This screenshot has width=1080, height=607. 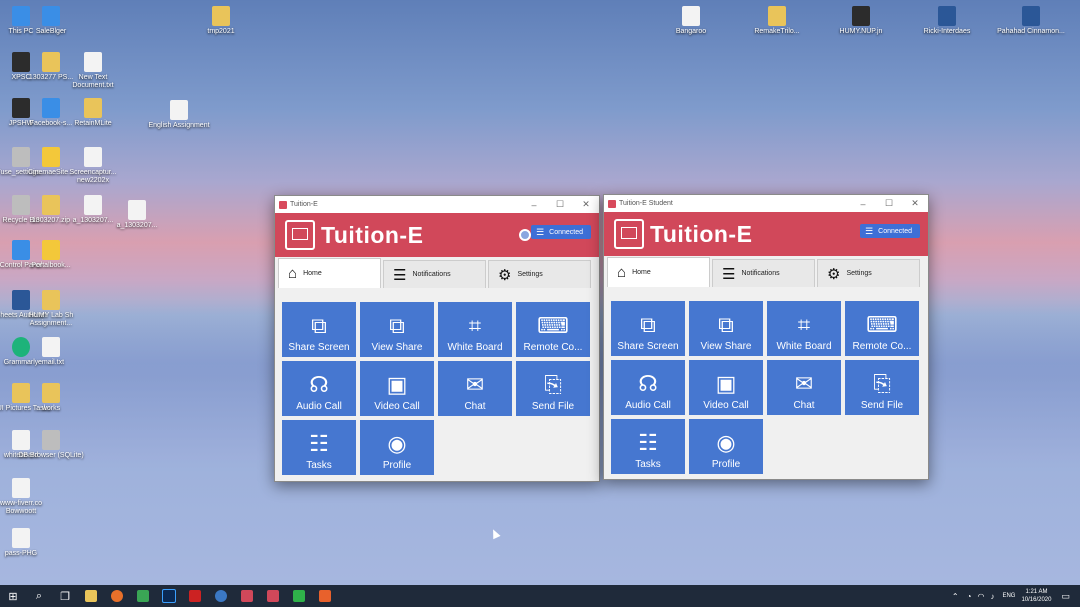 What do you see at coordinates (13, 596) in the screenshot?
I see `start-button: ⊞` at bounding box center [13, 596].